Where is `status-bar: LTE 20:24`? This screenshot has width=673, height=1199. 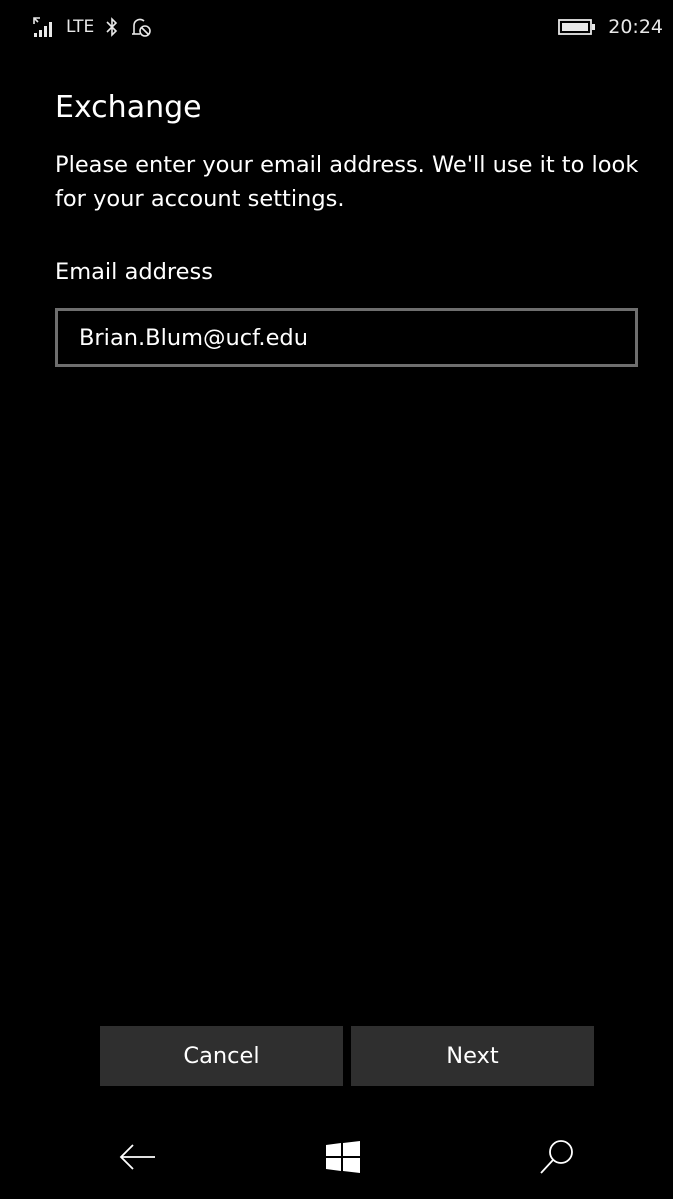 status-bar: LTE 20:24 is located at coordinates (336, 26).